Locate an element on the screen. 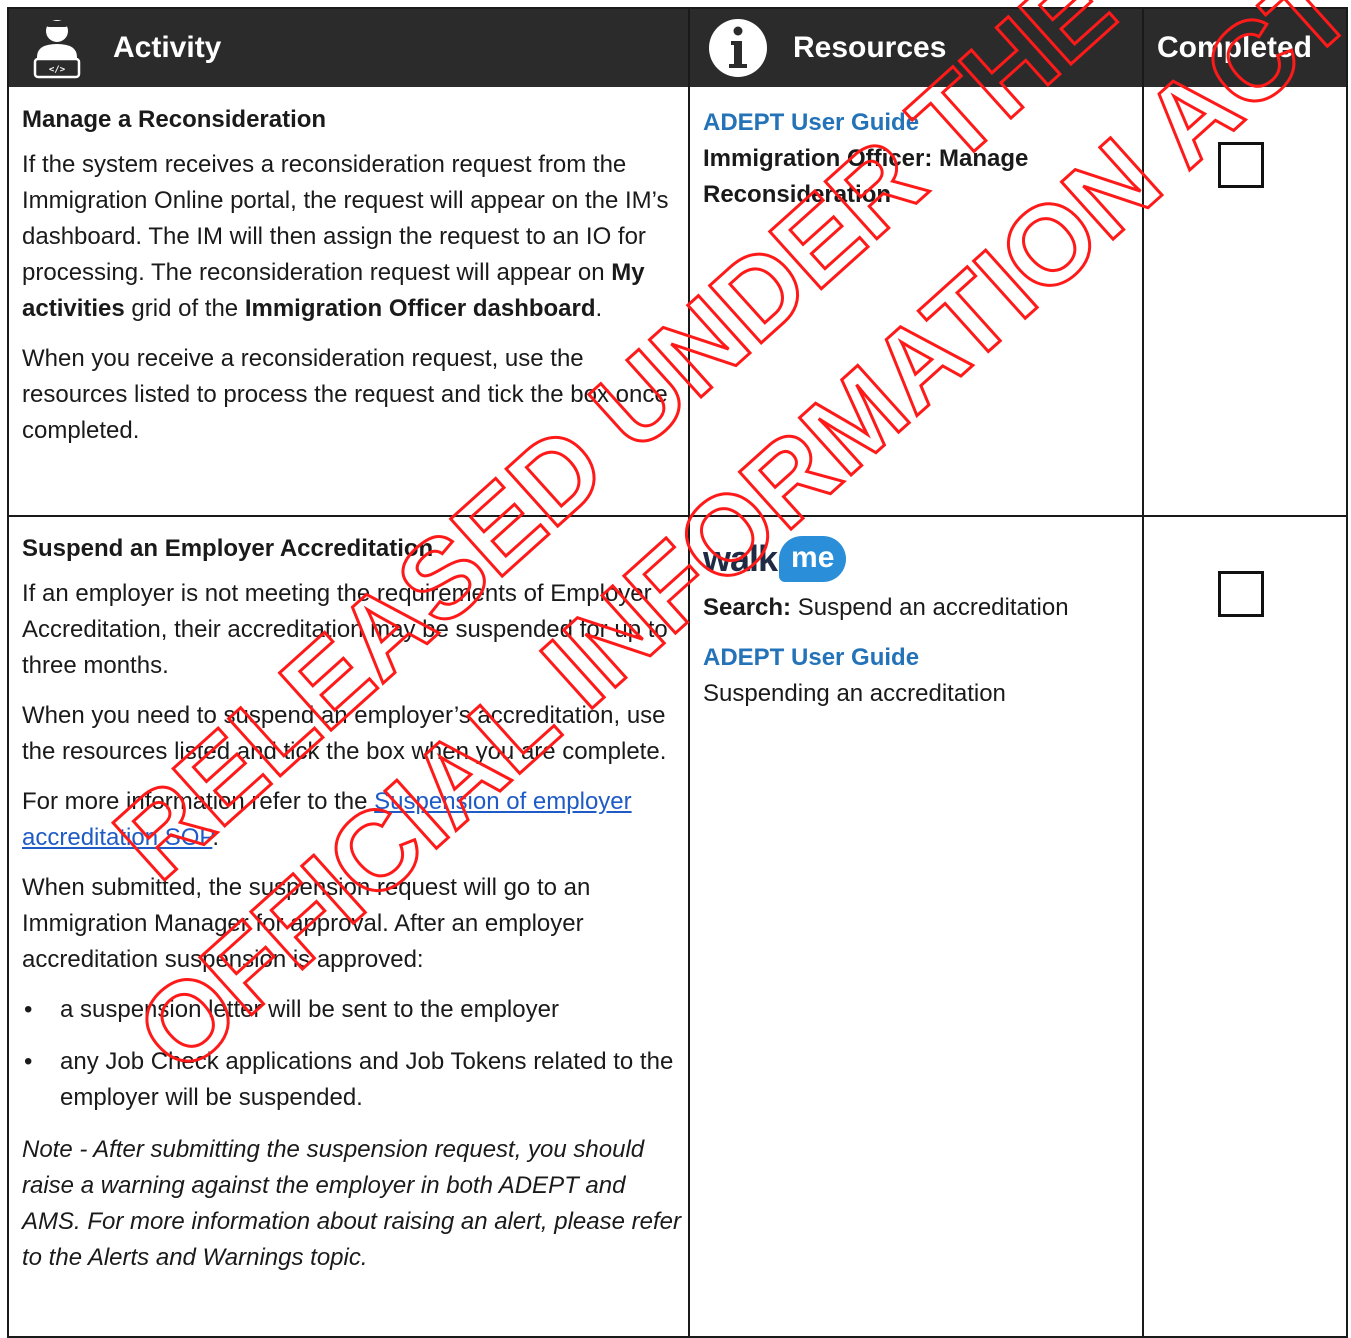 Image resolution: width=1351 pixels, height=1338 pixels. row1-adept-user-guide-link: ADEPT User Guide is located at coordinates (913, 123).